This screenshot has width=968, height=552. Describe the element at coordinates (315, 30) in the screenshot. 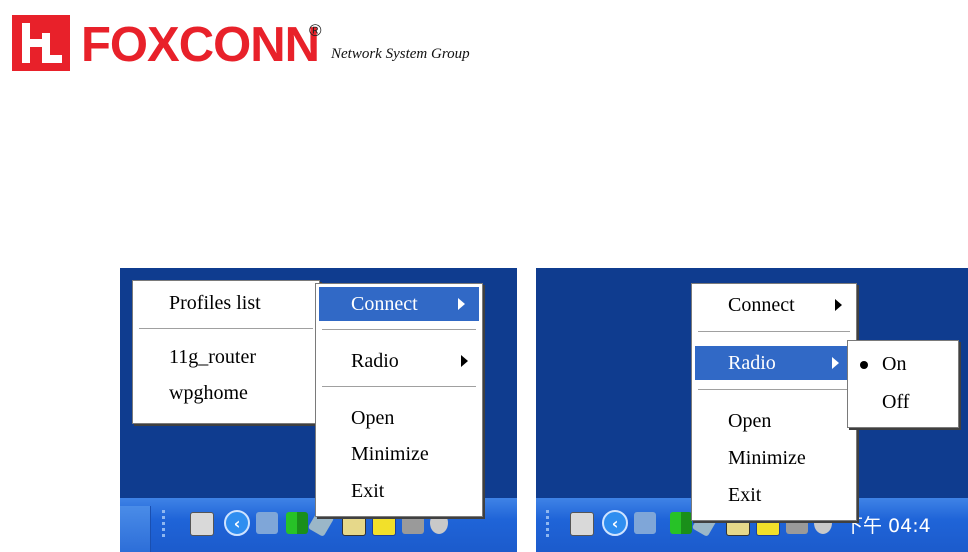

I see `registered-mark: ®` at that location.